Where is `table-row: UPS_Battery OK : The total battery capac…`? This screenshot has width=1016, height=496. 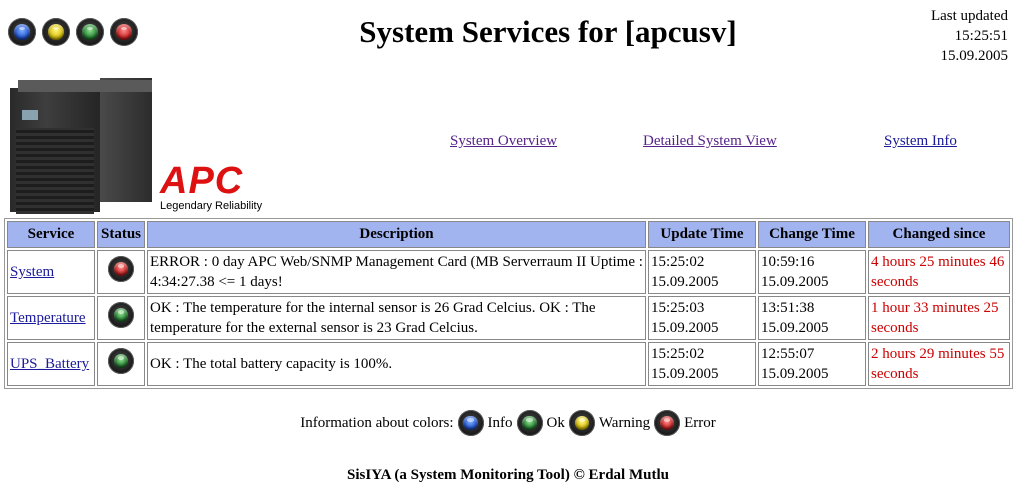 table-row: UPS_Battery OK : The total battery capac… is located at coordinates (508, 364).